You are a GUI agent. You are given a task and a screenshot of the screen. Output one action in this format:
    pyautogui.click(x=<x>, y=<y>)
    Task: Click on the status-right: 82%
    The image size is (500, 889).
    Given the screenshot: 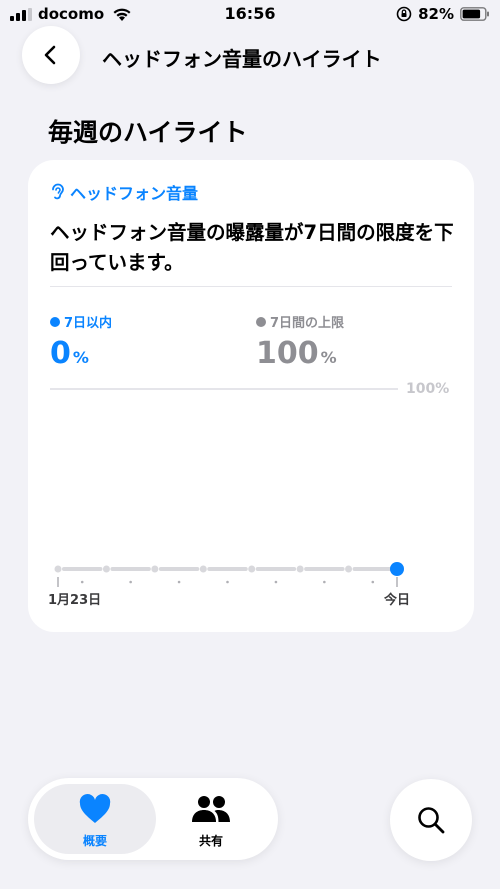 What is the action you would take?
    pyautogui.click(x=443, y=14)
    